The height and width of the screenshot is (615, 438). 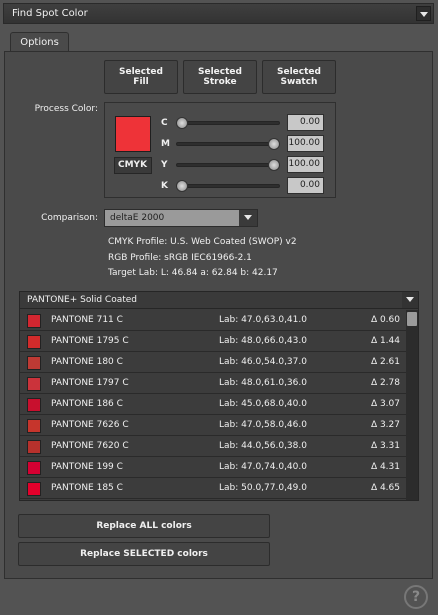 What do you see at coordinates (299, 77) in the screenshot?
I see `selected-swatch-button: Selected Swatch` at bounding box center [299, 77].